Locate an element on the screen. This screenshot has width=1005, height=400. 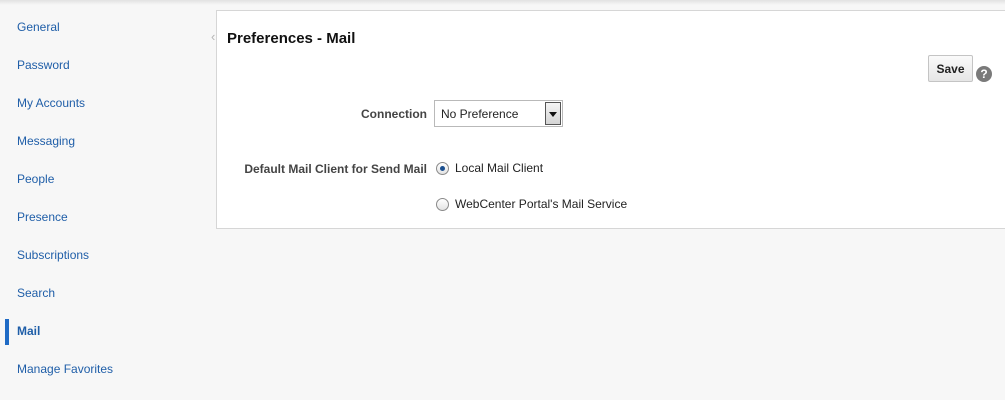
sidebar-item-password: Password is located at coordinates (100, 65).